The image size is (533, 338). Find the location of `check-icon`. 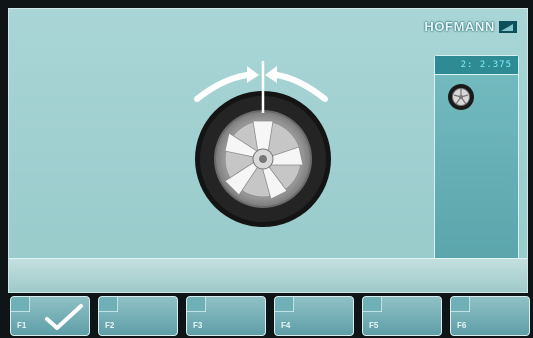

check-icon is located at coordinates (64, 317).